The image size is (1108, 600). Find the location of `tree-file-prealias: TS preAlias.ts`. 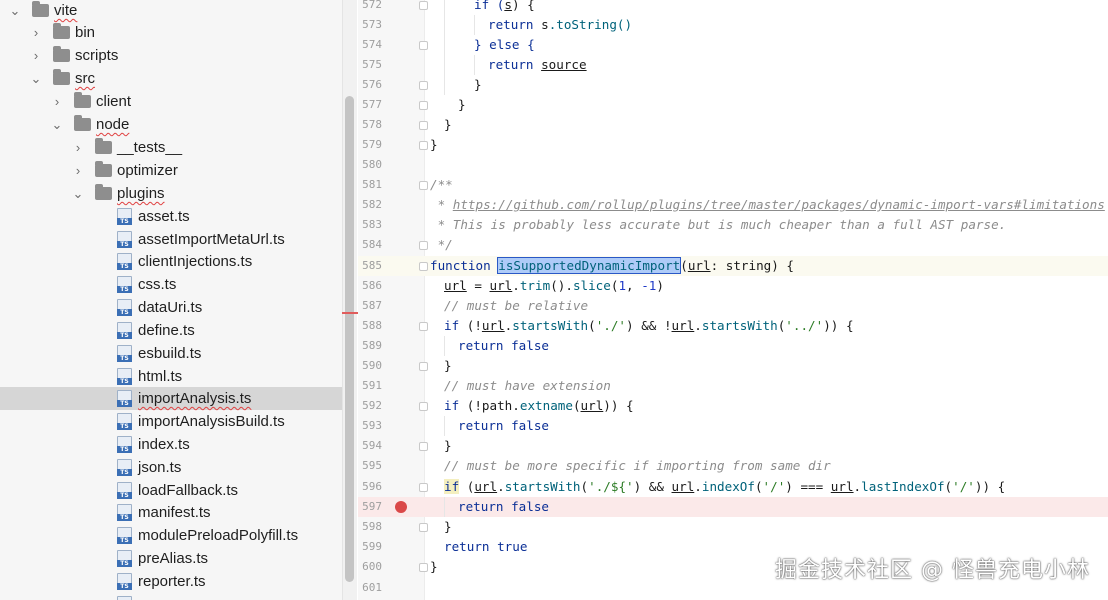

tree-file-prealias: TS preAlias.ts is located at coordinates (171, 558).